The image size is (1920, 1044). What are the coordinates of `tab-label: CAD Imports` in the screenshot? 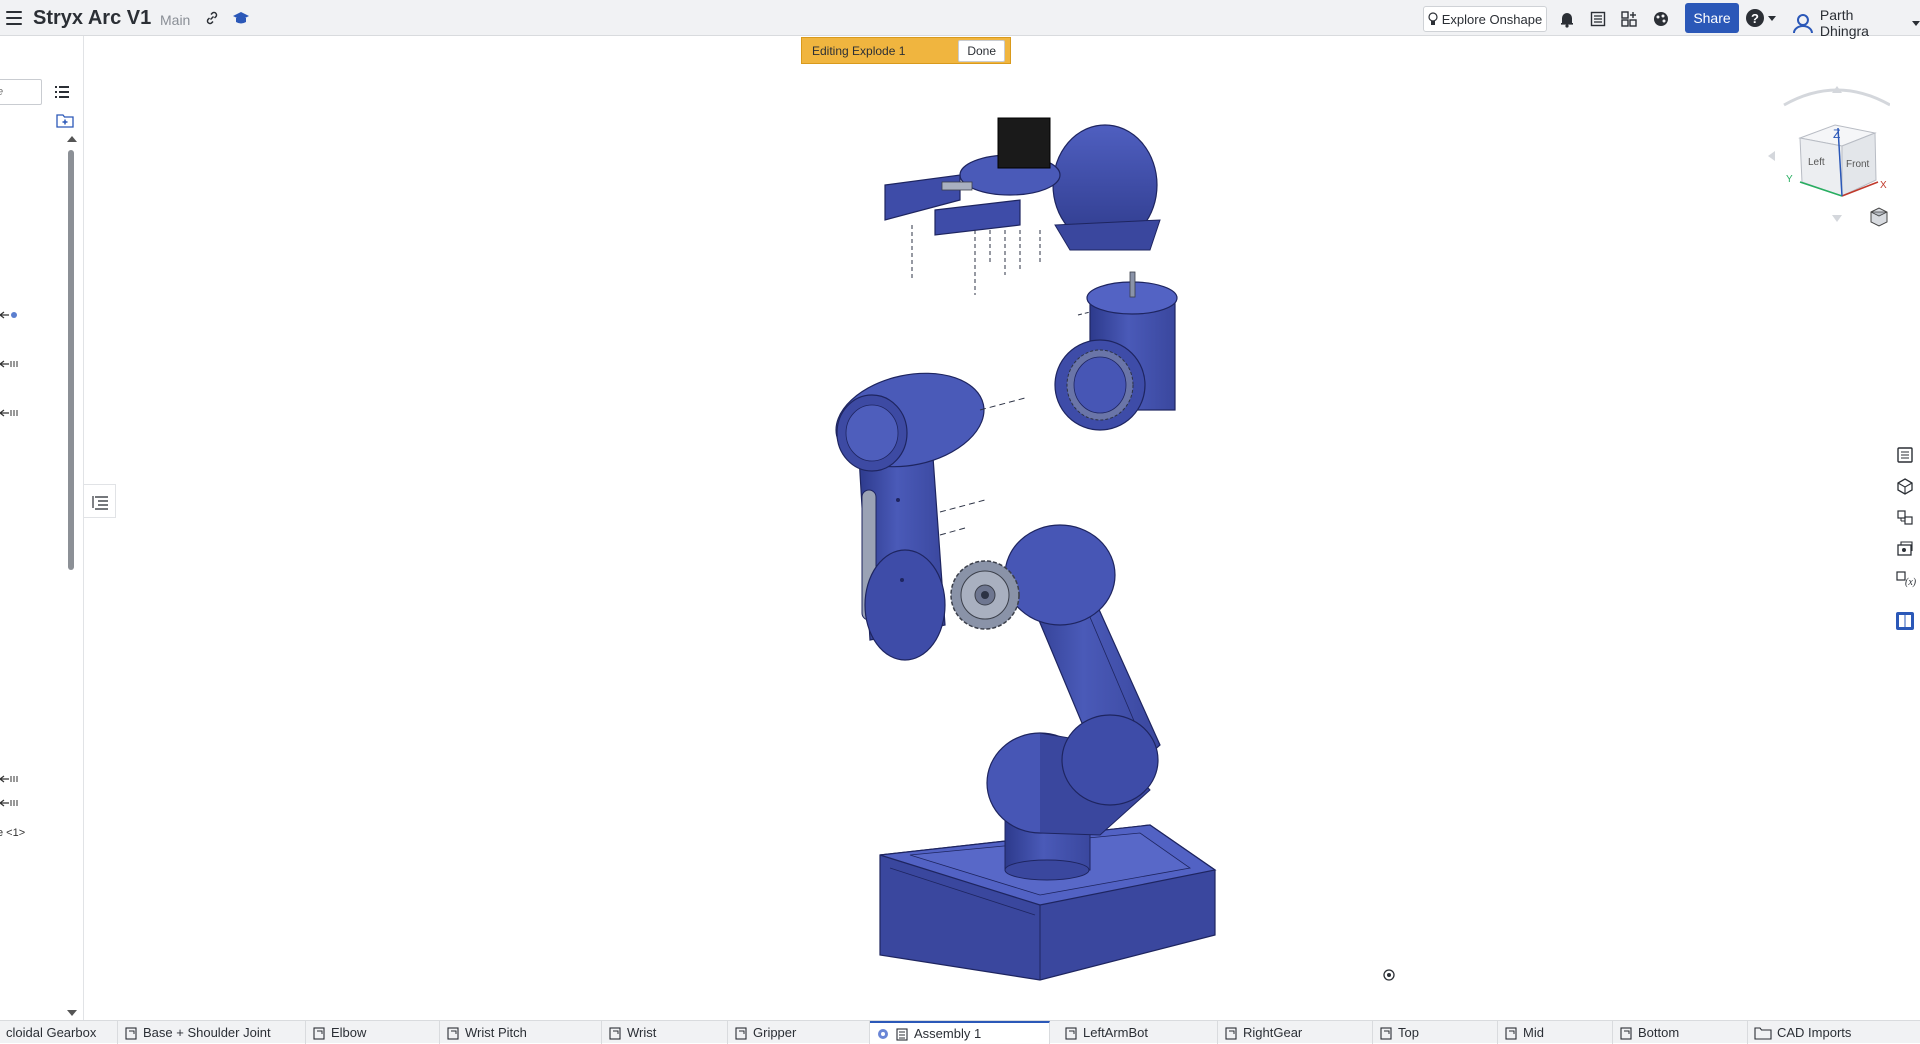 It's located at (1814, 1032).